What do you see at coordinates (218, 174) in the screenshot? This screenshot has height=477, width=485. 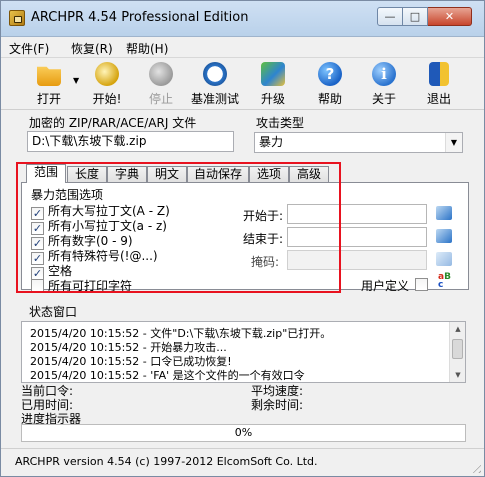 I see `tab-autosave: 自动保存` at bounding box center [218, 174].